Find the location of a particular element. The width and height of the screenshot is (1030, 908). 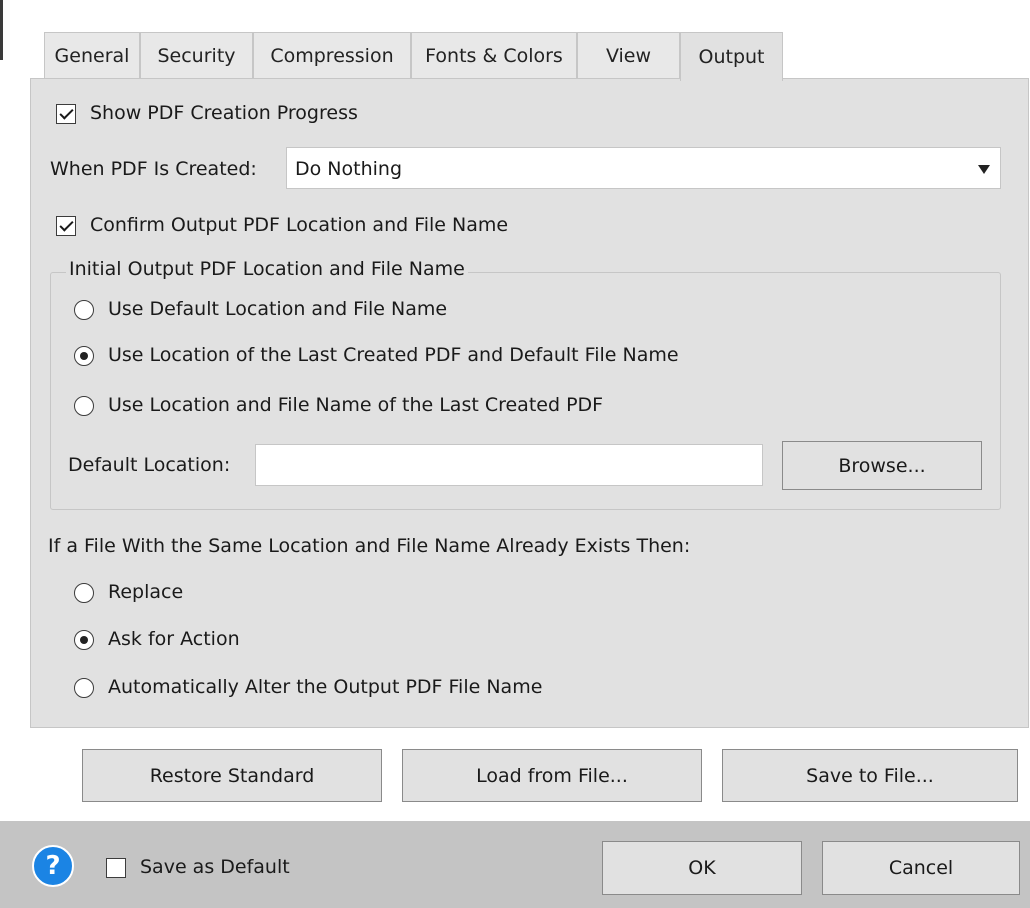

radio-default-location is located at coordinates (84, 310).